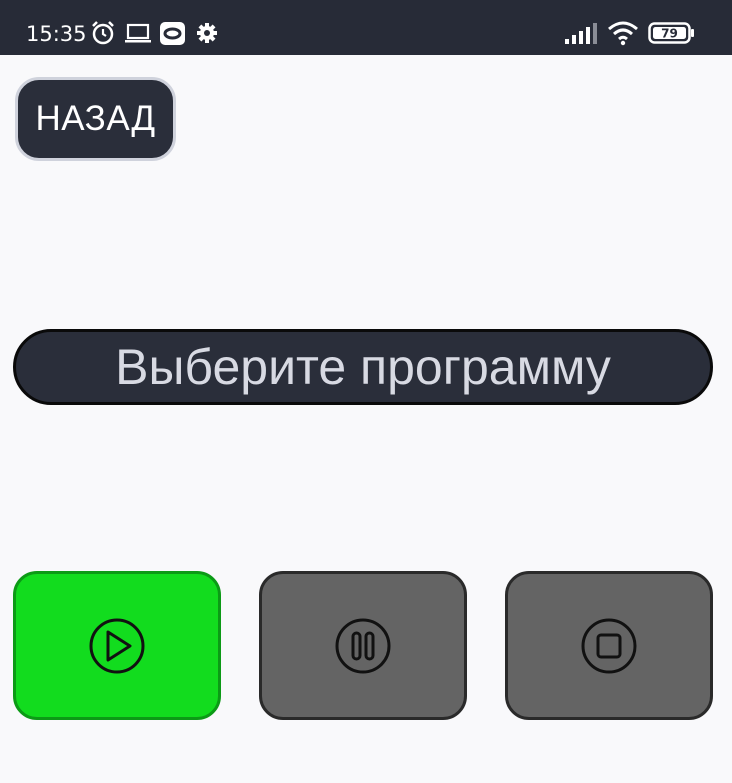 The image size is (732, 783). Describe the element at coordinates (172, 33) in the screenshot. I see `cast-icon` at that location.